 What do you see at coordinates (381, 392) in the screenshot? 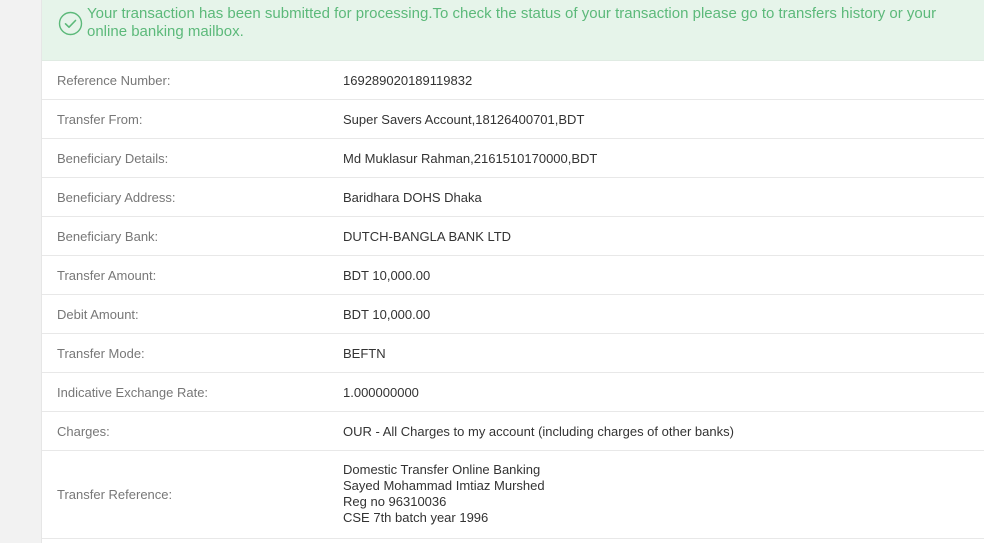
I see `detail-value: 1.000000000` at bounding box center [381, 392].